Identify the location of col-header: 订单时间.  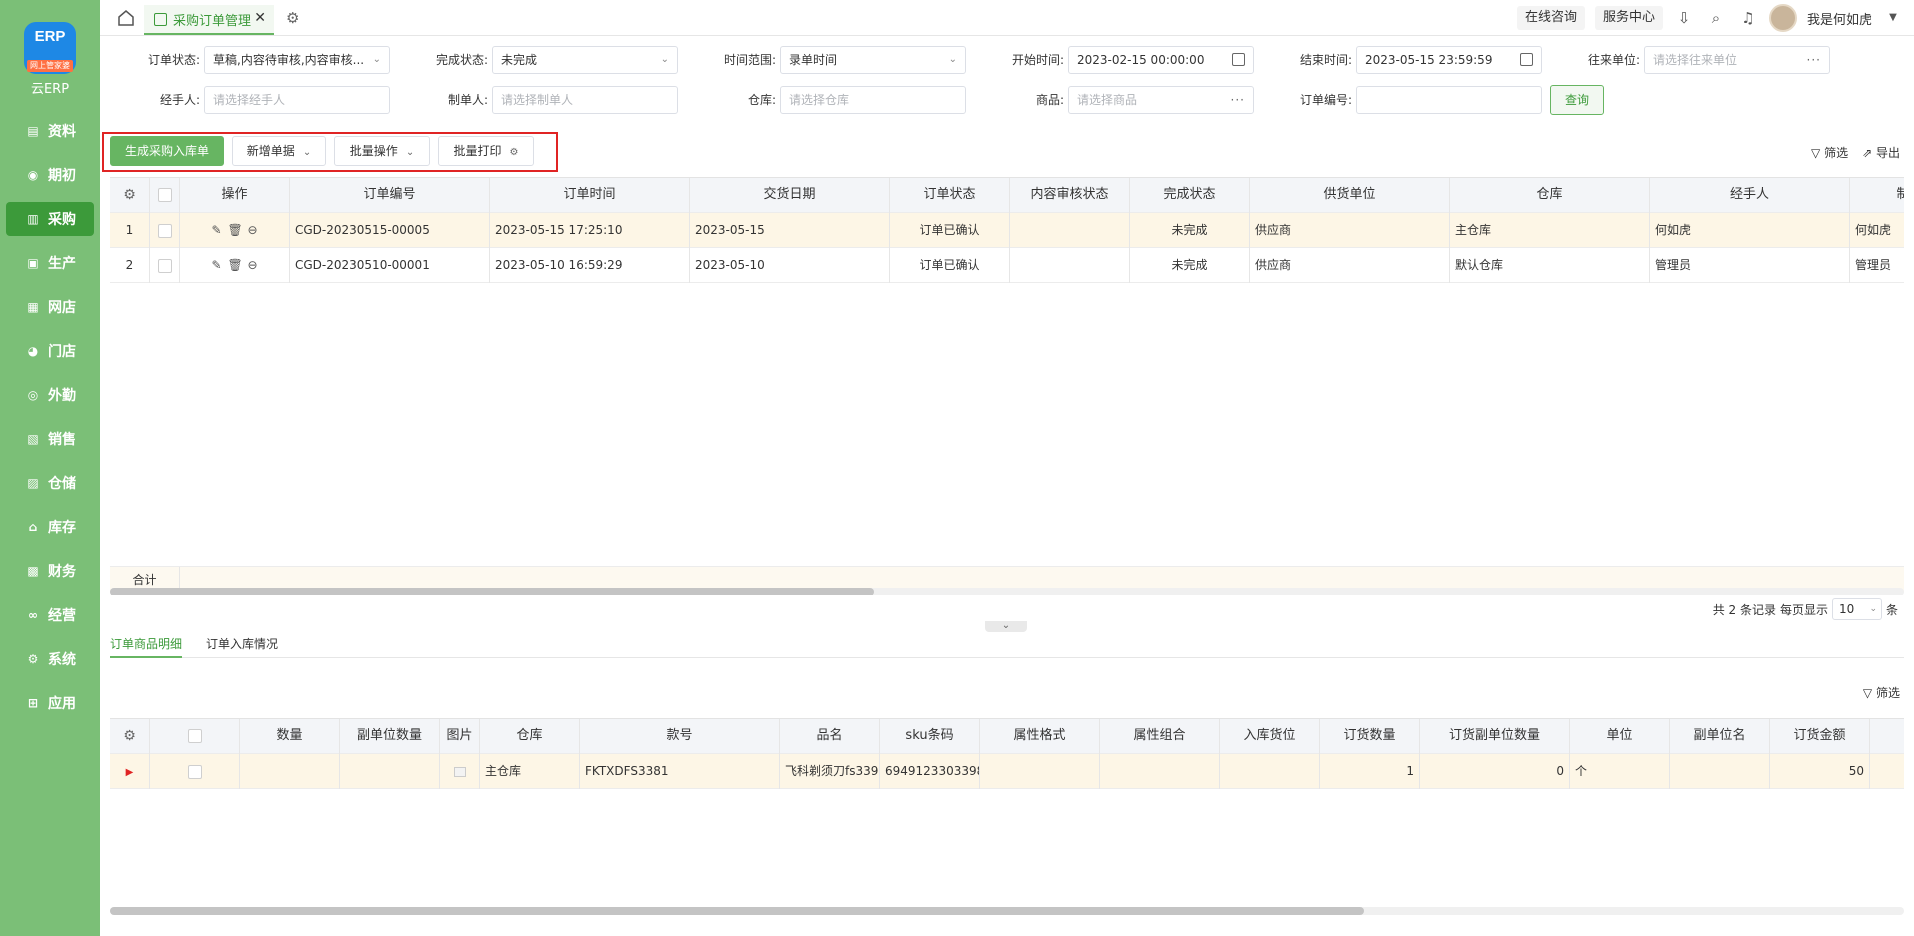
(590, 195).